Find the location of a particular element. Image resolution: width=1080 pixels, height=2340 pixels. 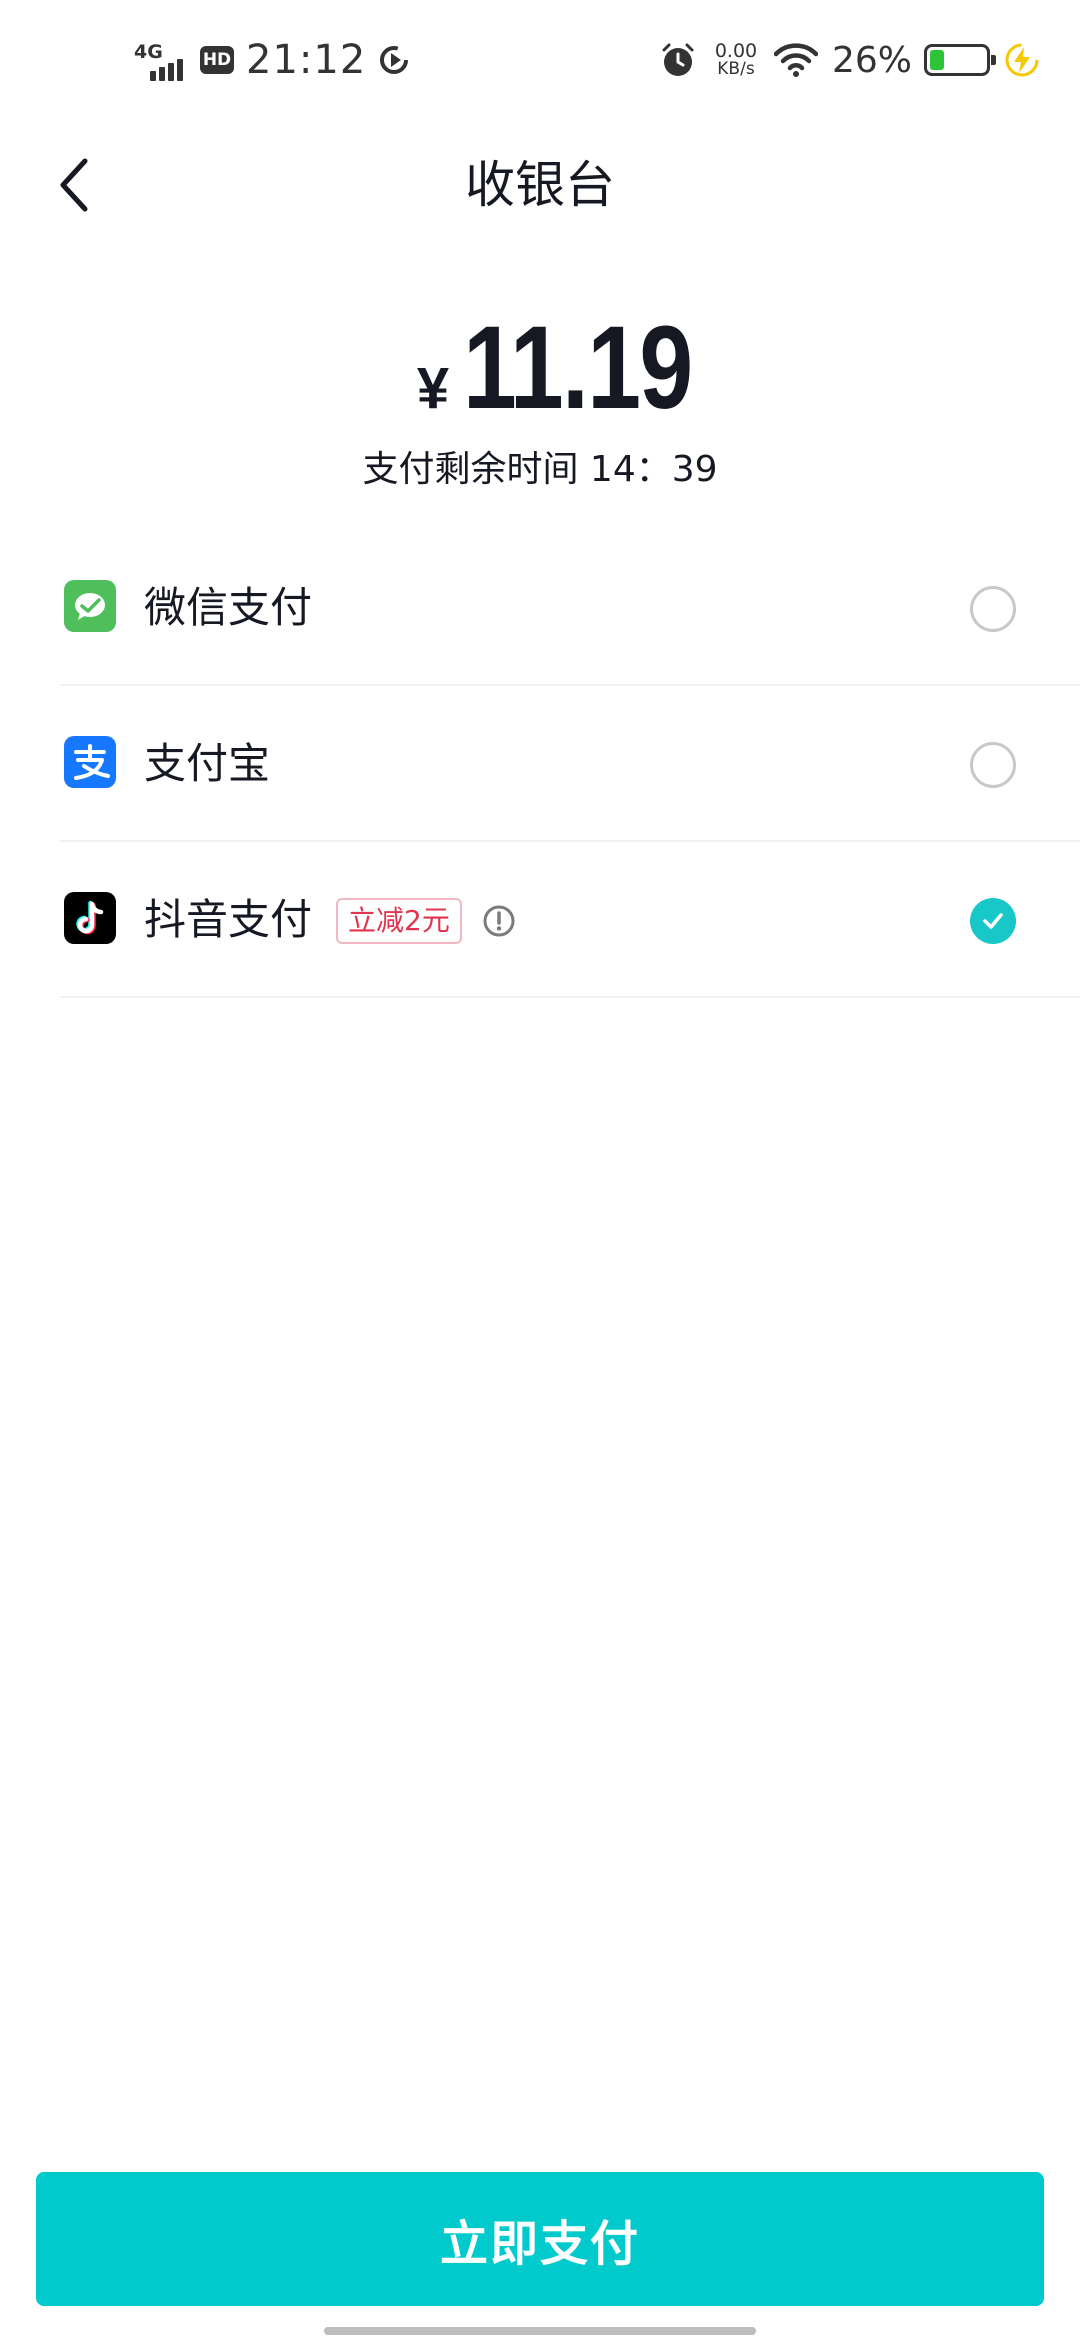

cellular-signal-icon: 4G is located at coordinates (162, 60).